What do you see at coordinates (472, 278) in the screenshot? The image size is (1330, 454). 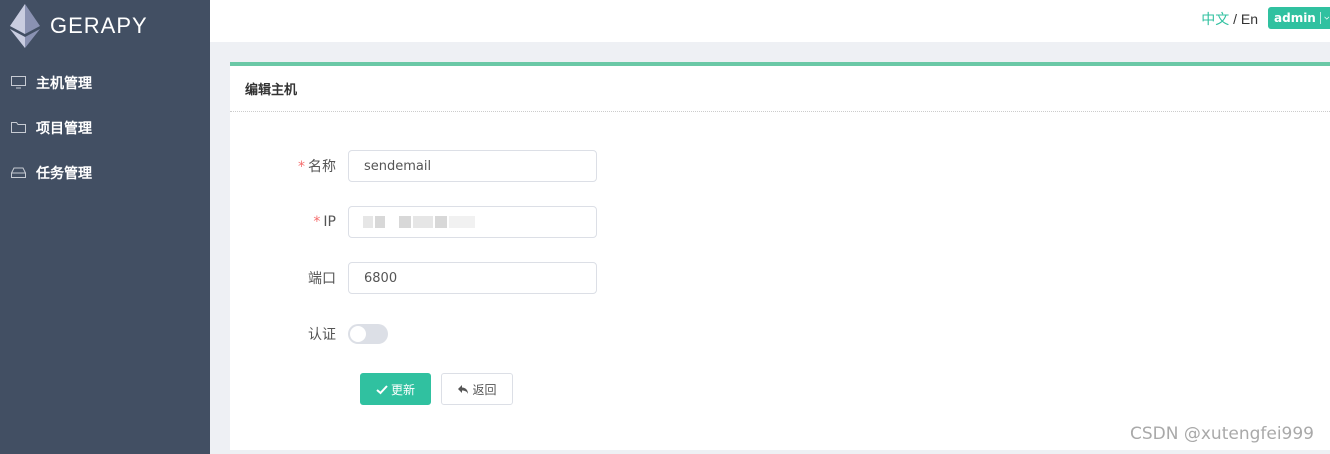 I see `port-input` at bounding box center [472, 278].